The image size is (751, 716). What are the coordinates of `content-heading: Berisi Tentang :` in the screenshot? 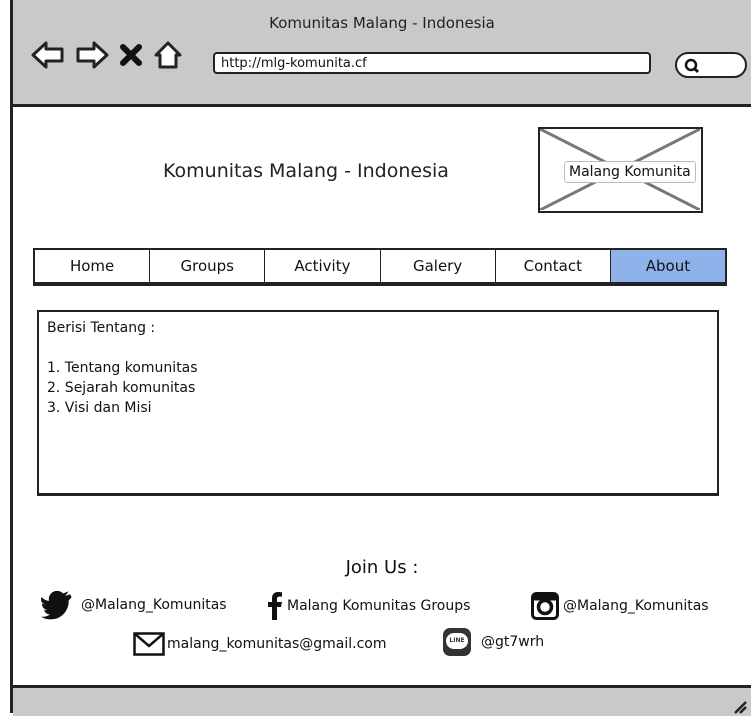 It's located at (101, 328).